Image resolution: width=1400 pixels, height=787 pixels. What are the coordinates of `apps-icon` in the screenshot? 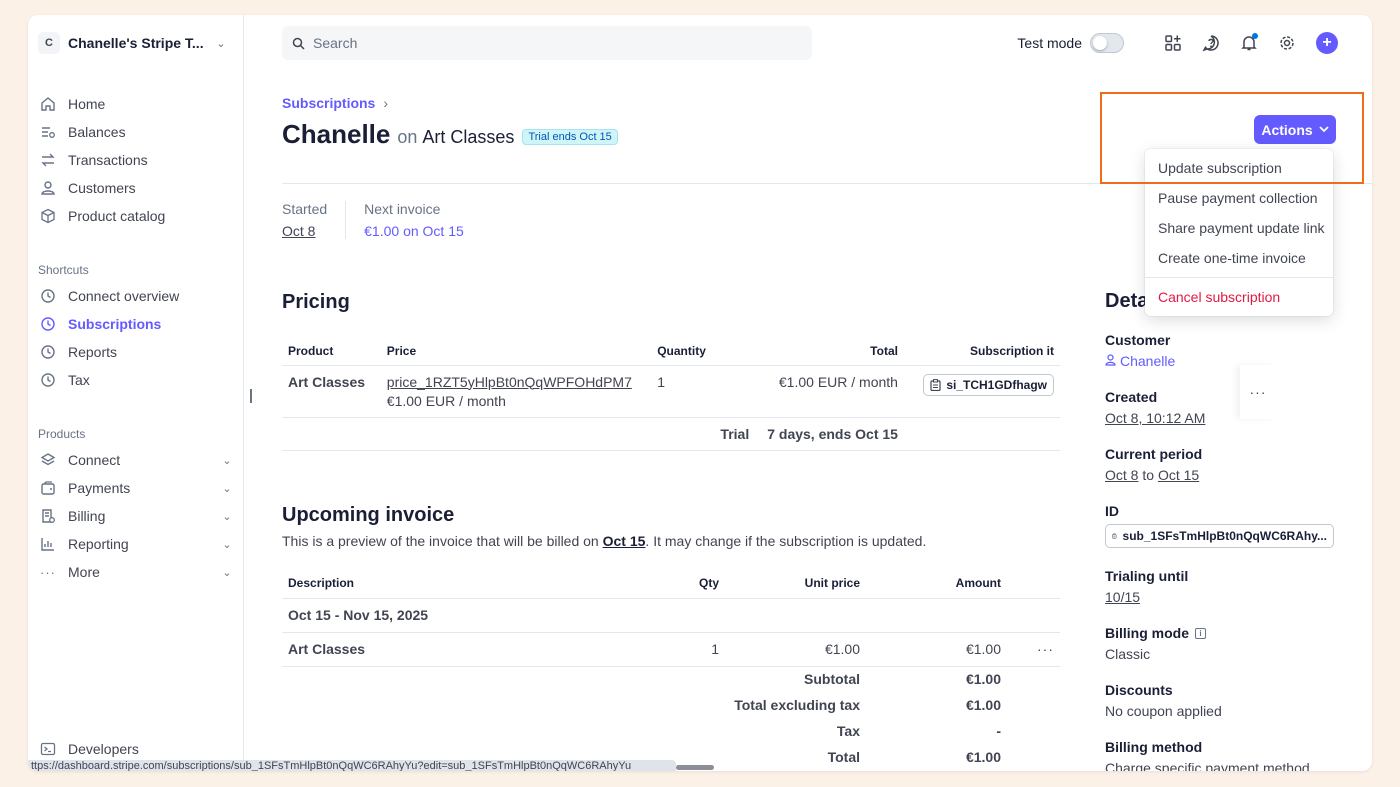 It's located at (1173, 43).